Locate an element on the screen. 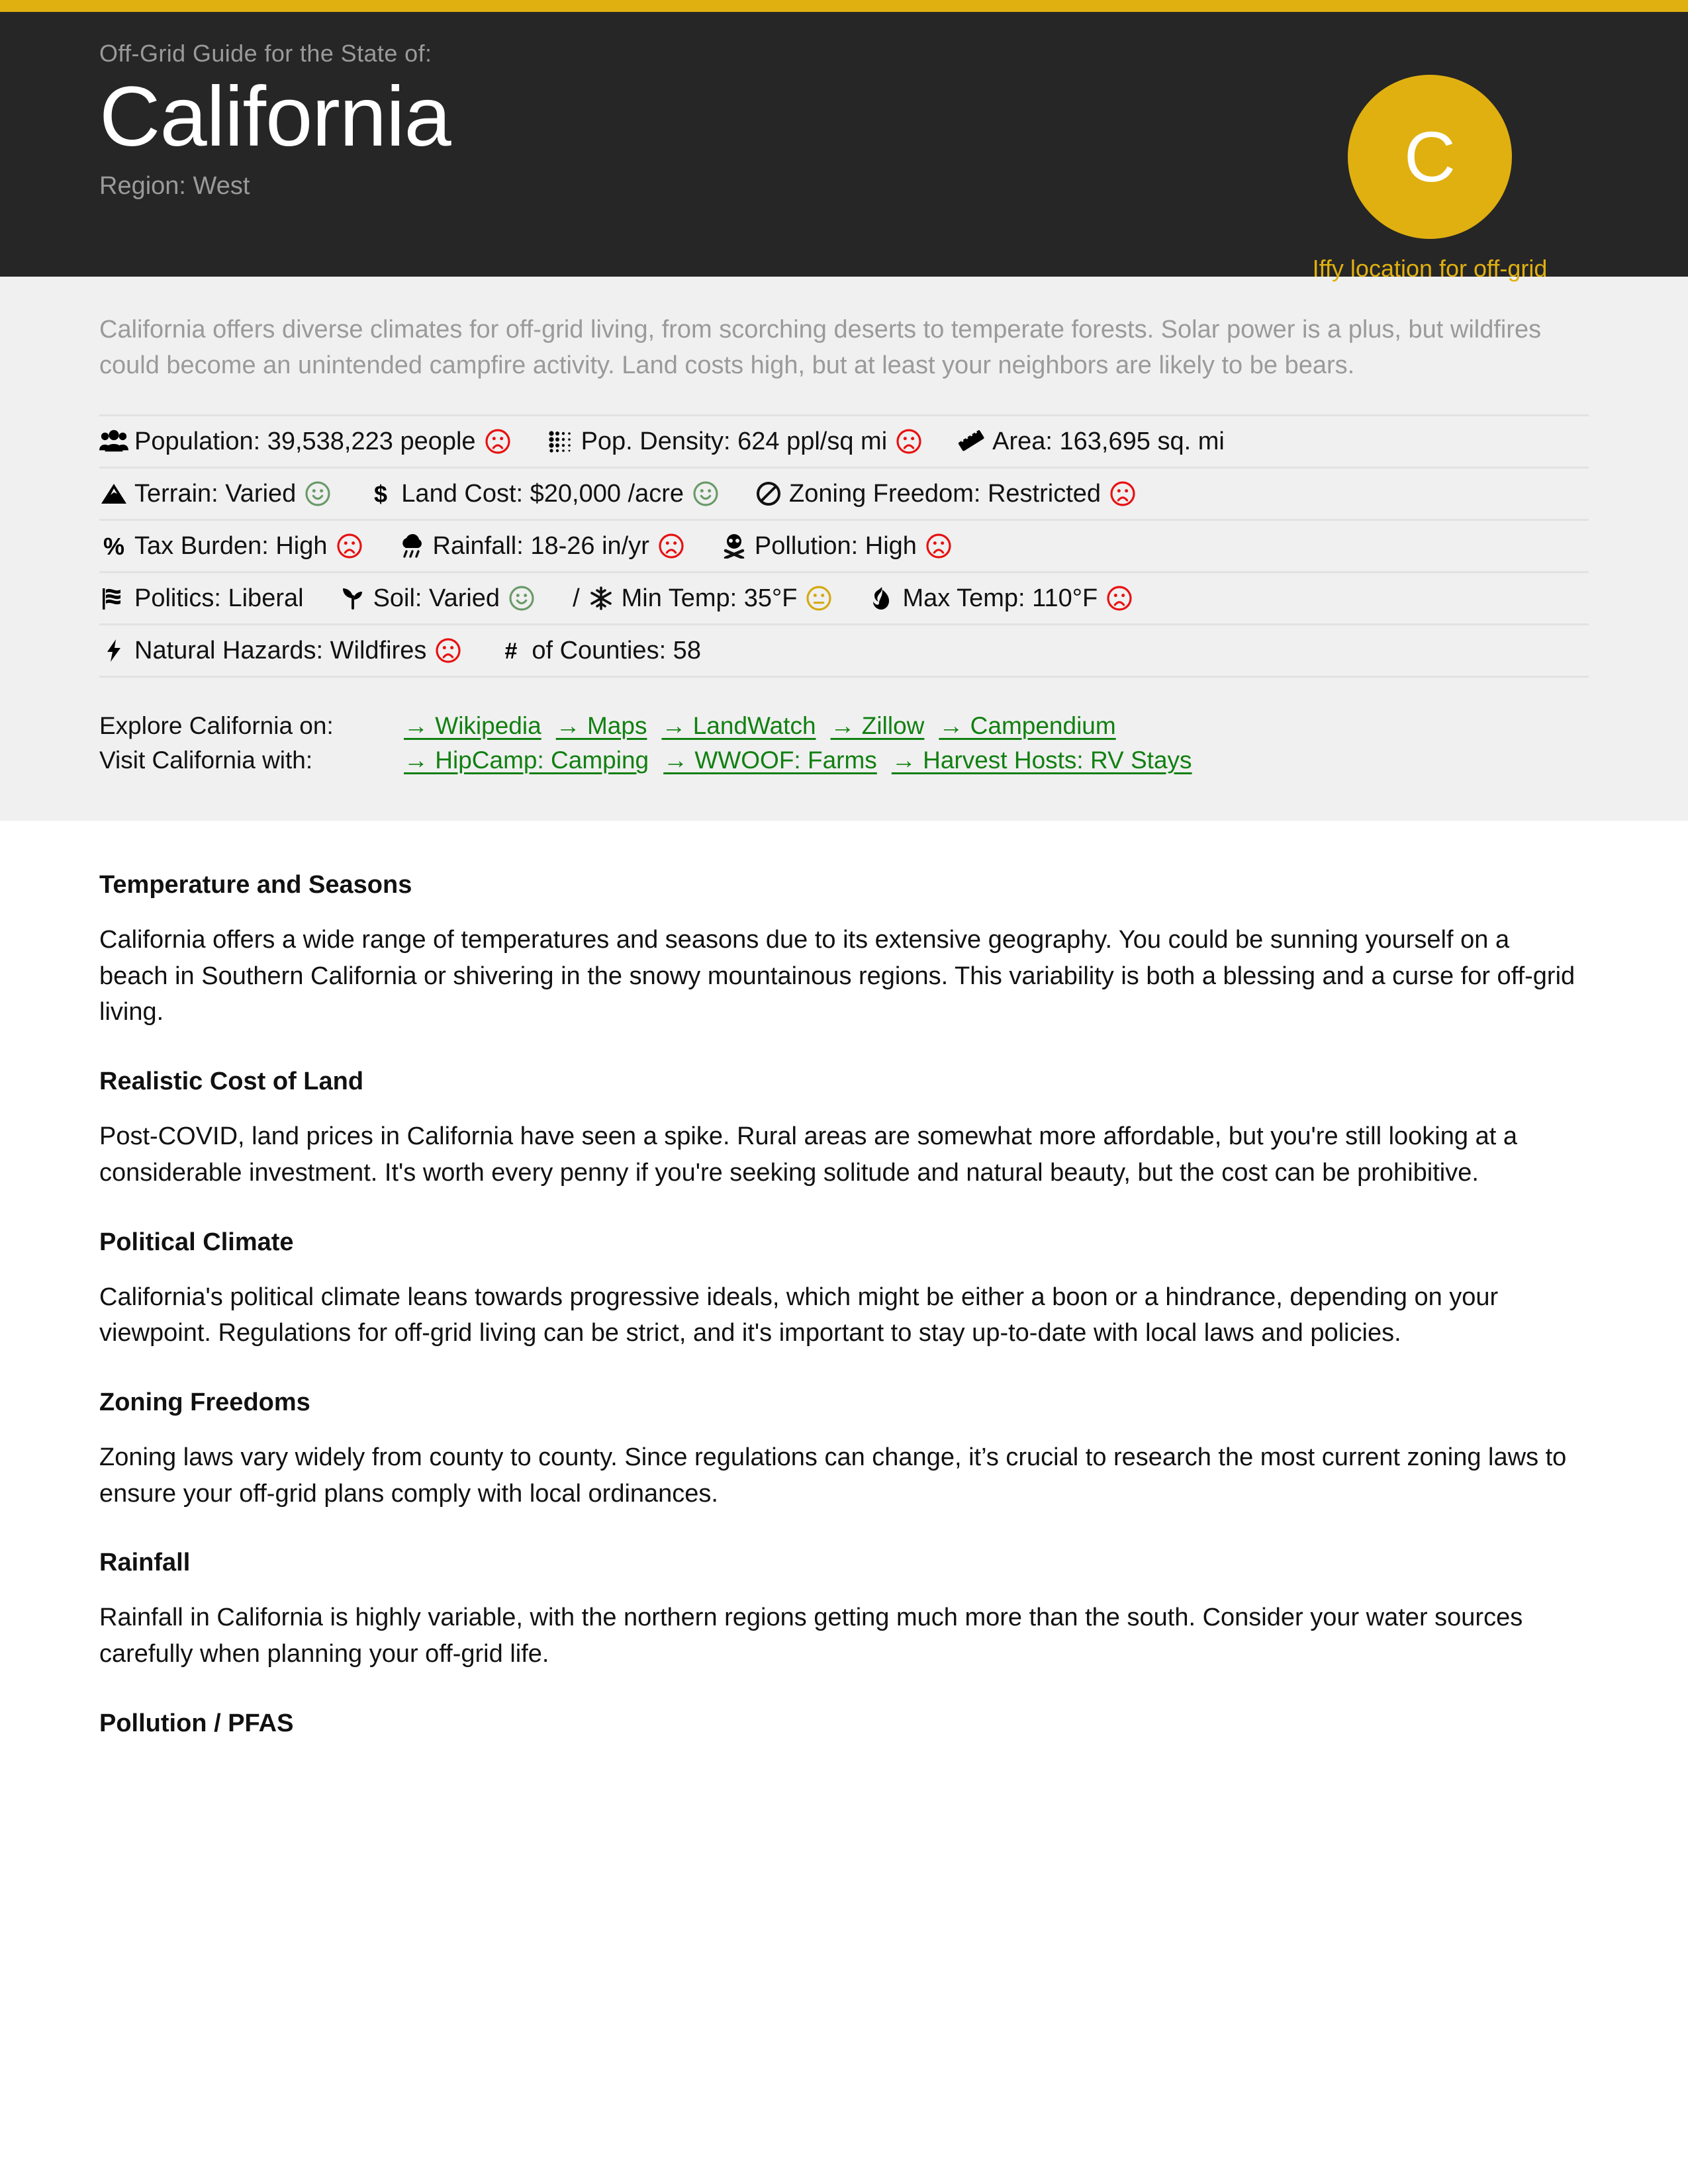 This screenshot has width=1688, height=2184. explore-link-0: → Wikipedia is located at coordinates (472, 725).